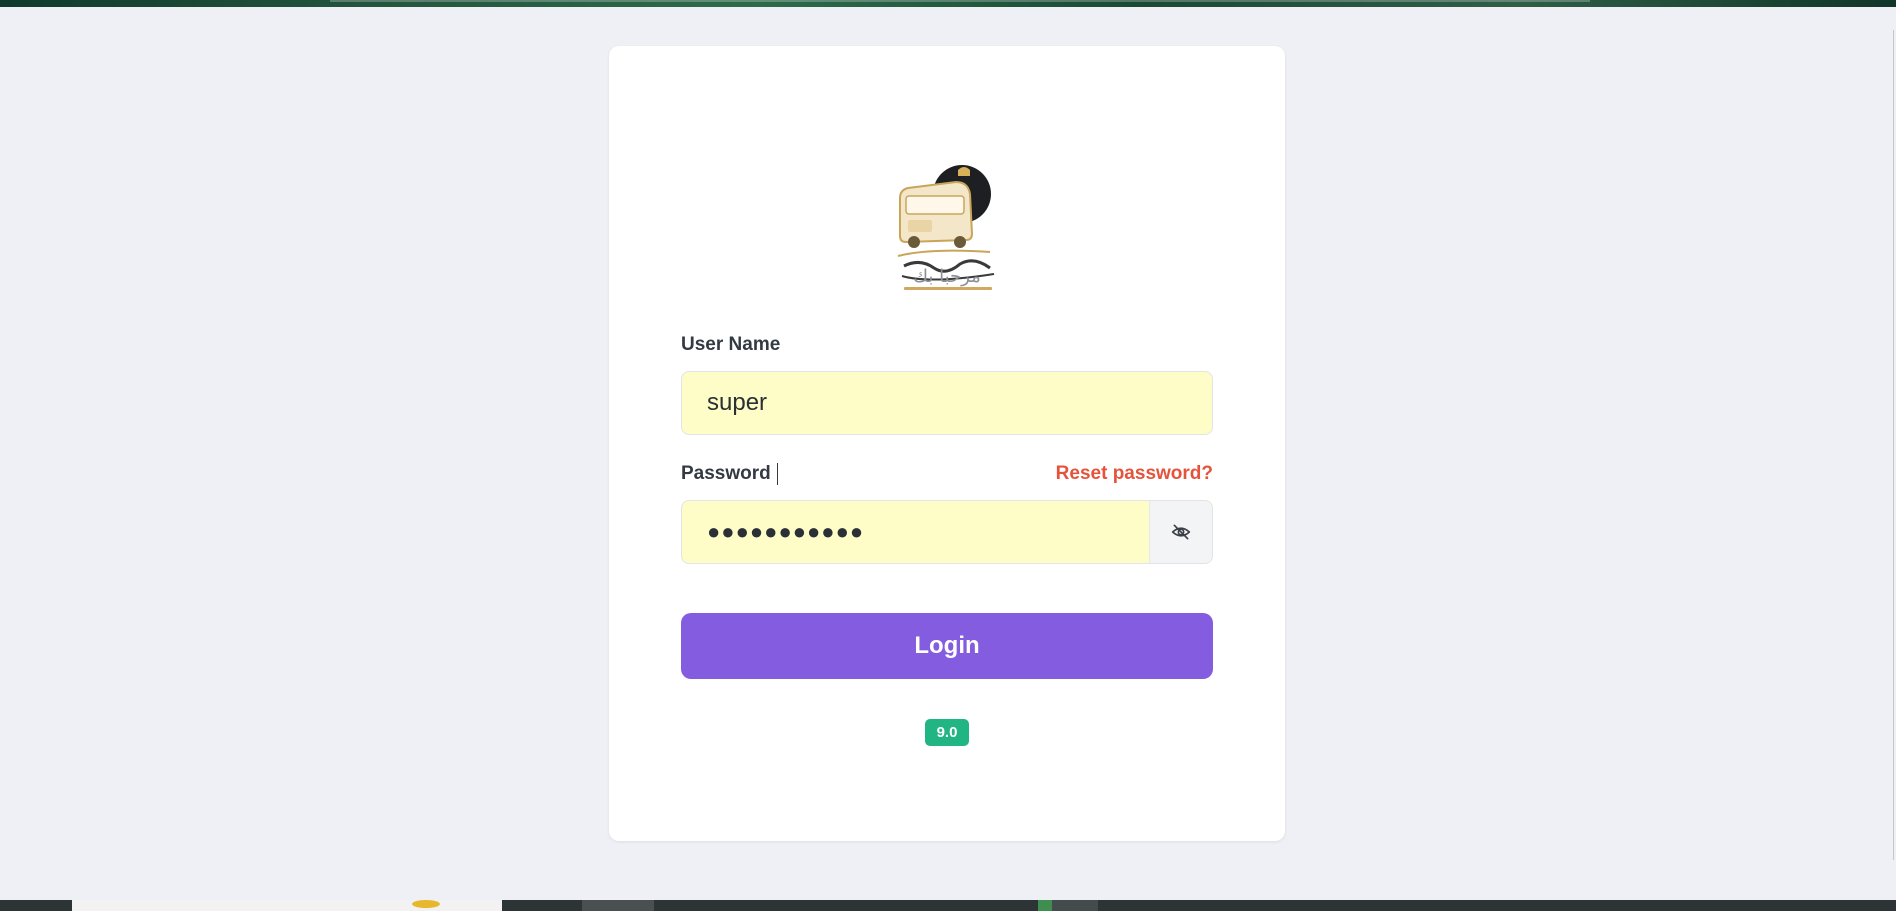 The width and height of the screenshot is (1896, 911). Describe the element at coordinates (947, 732) in the screenshot. I see `version-badge: 9.0` at that location.